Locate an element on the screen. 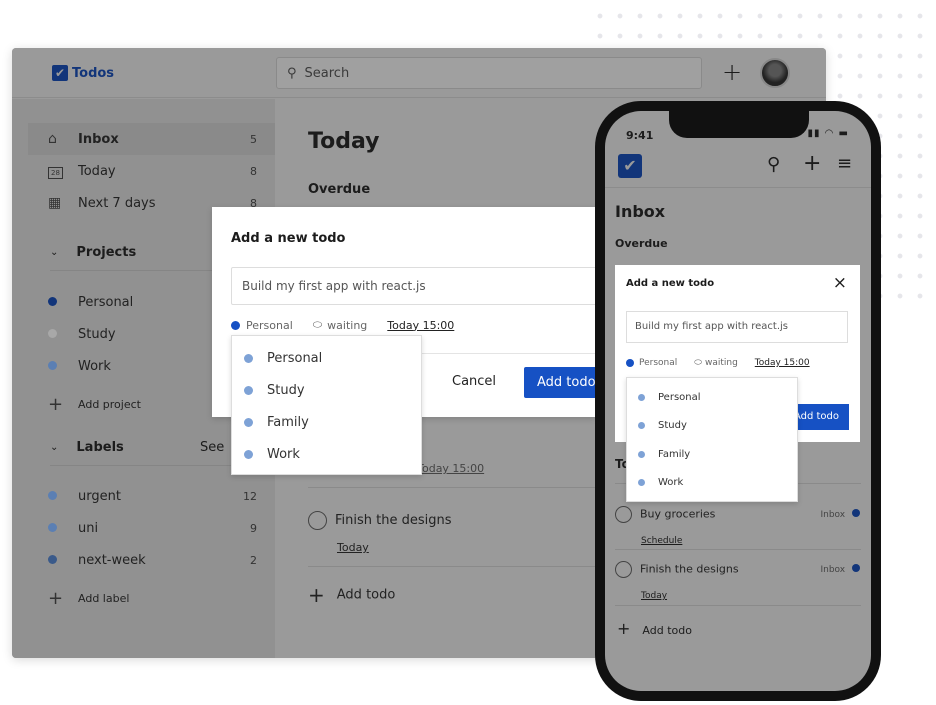 This screenshot has height=705, width=936. app-logo: ✔ Todos is located at coordinates (83, 73).